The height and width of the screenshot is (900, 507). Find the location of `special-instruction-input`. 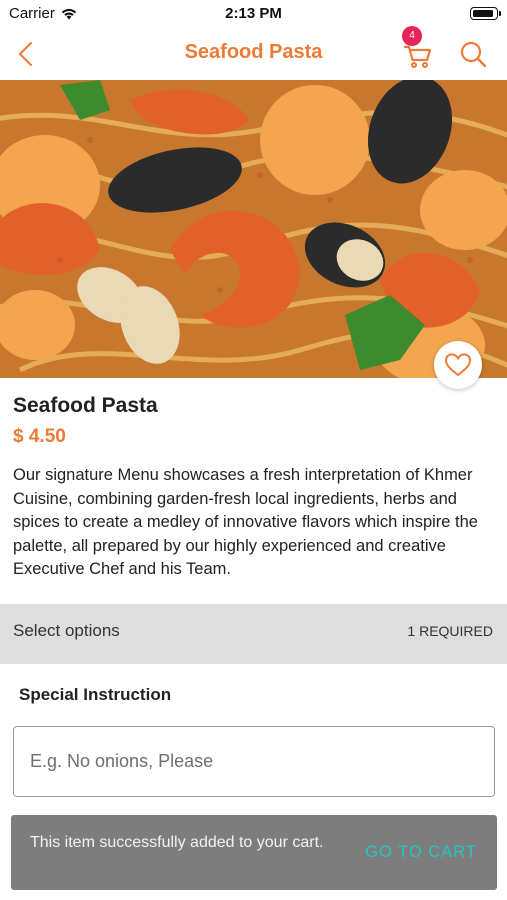

special-instruction-input is located at coordinates (254, 761).